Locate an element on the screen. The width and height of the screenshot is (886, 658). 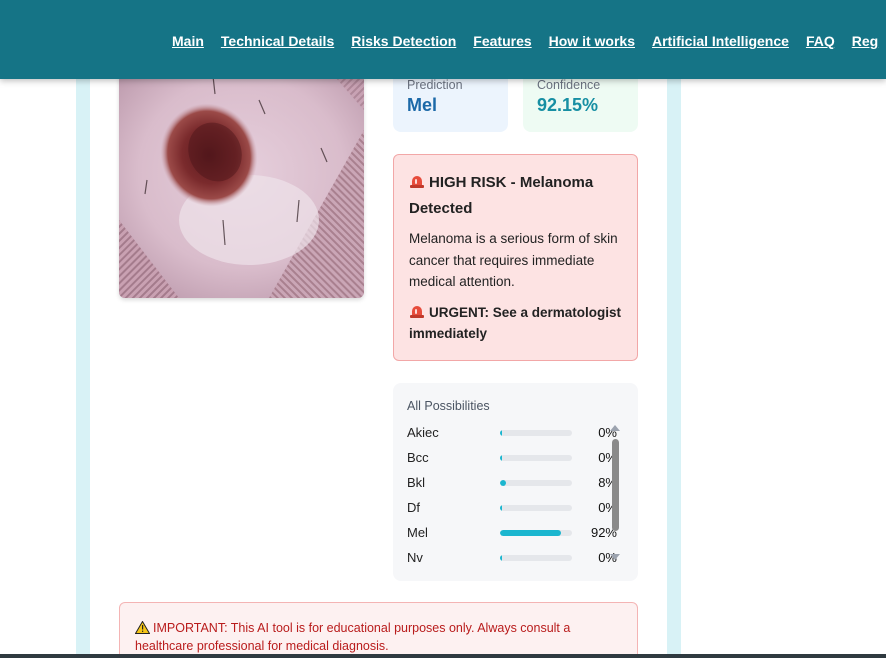
possibility-name: Mel is located at coordinates (417, 532).